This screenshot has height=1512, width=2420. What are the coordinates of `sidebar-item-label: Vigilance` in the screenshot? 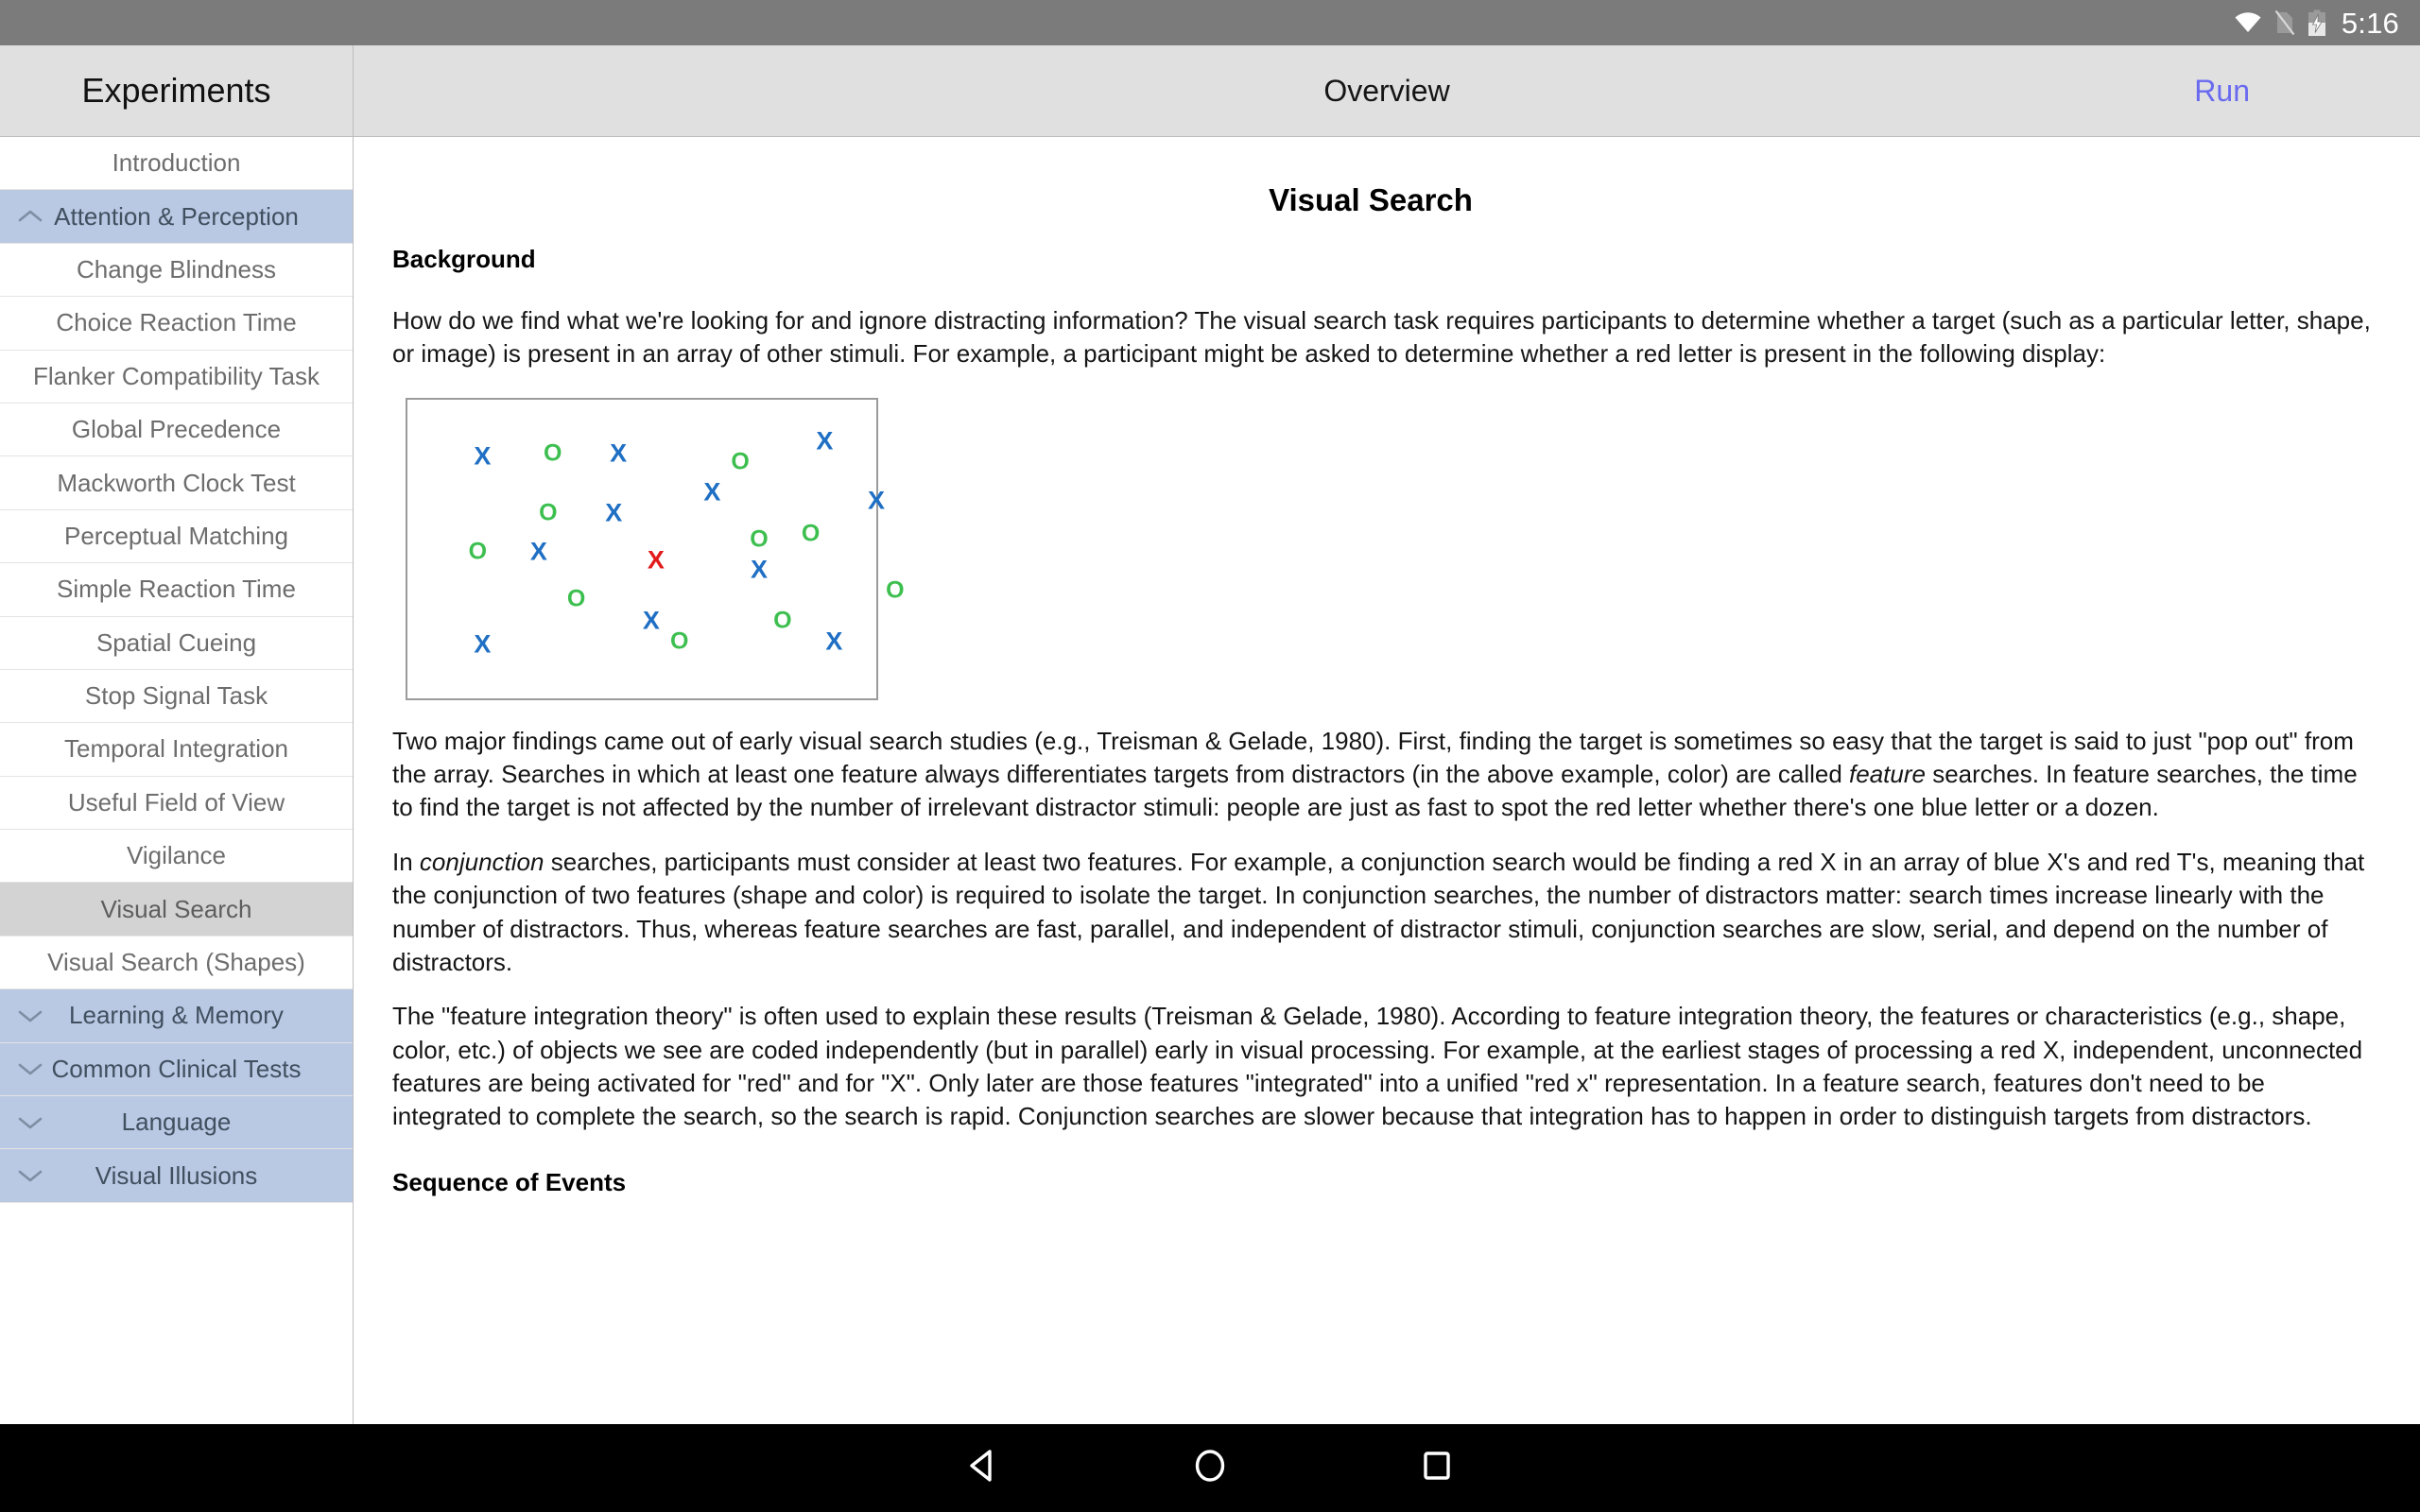 It's located at (177, 855).